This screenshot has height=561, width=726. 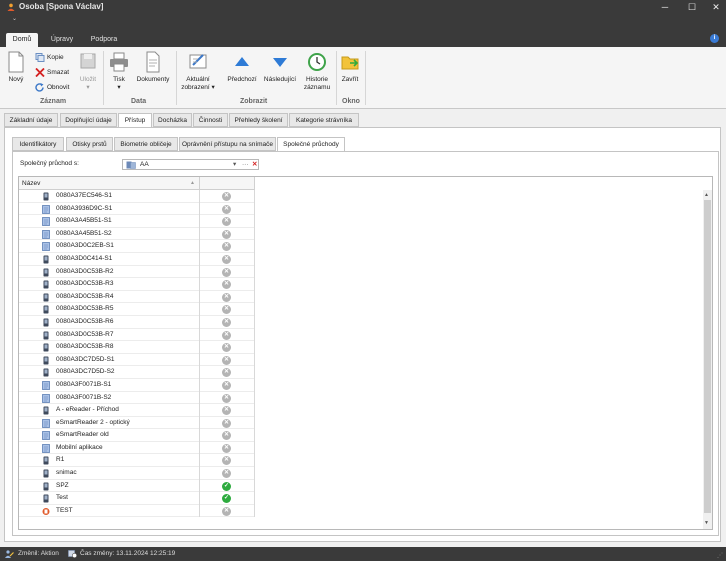 I want to click on tab-identifikatory: Identifikátory, so click(x=38, y=144).